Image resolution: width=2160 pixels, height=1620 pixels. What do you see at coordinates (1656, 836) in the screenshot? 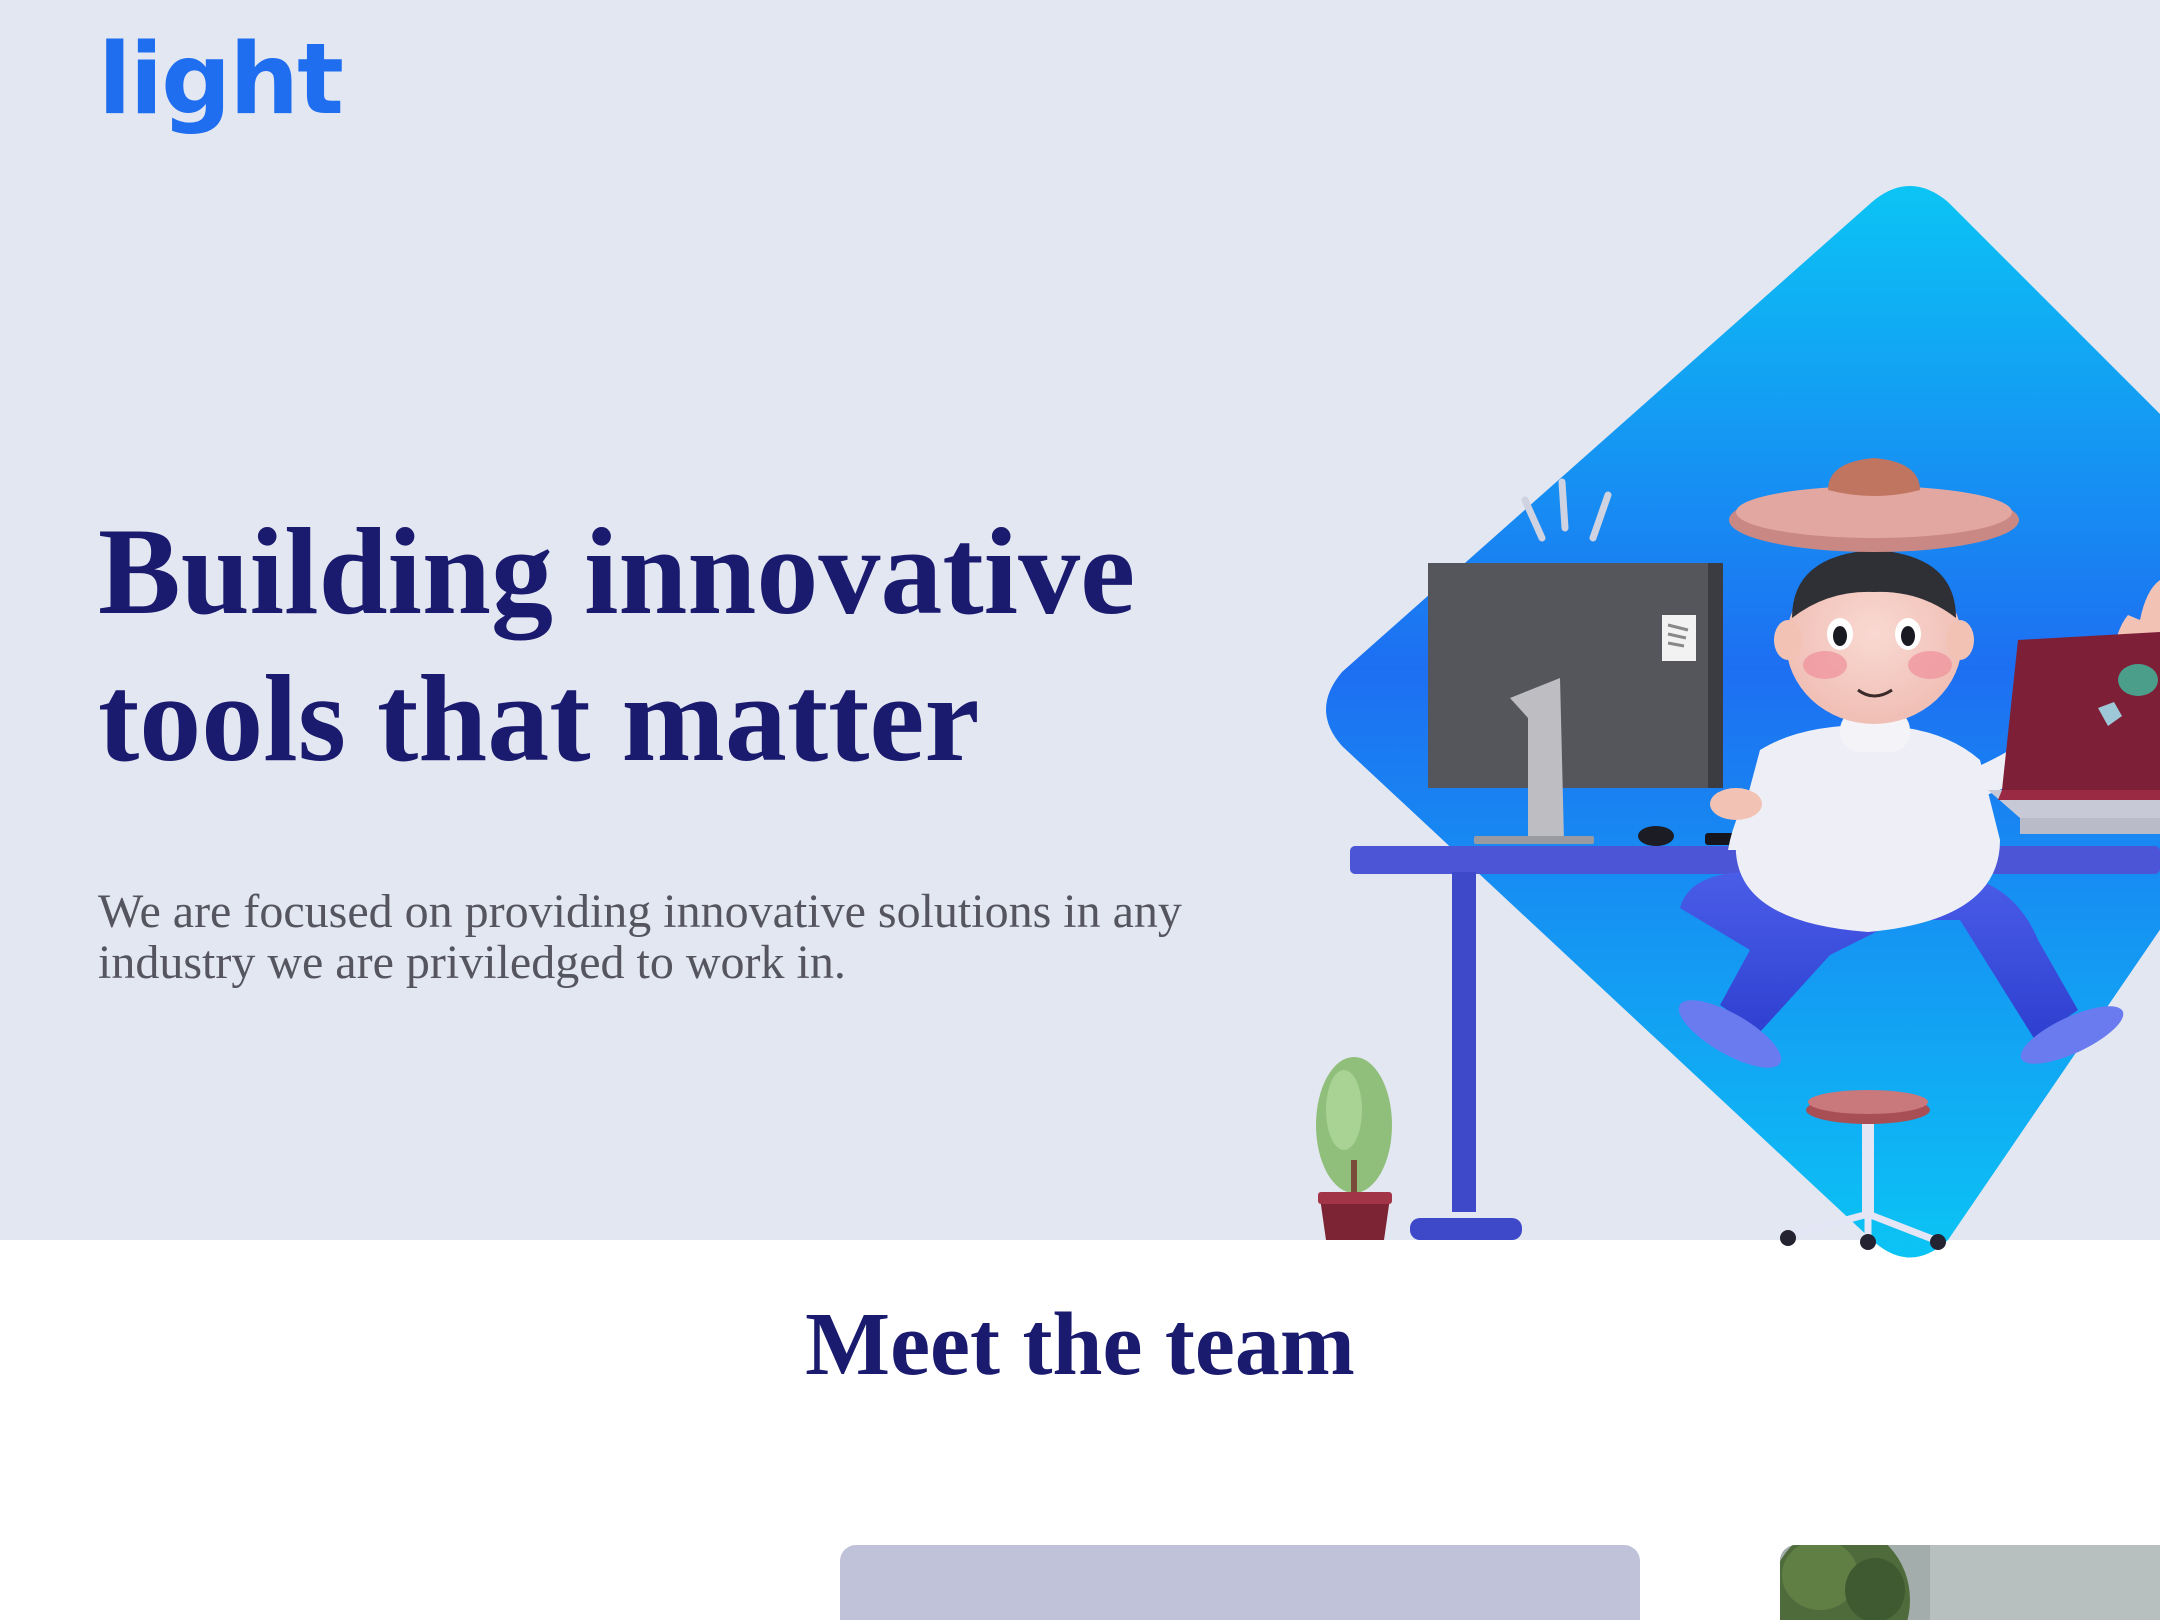
I see `mouse-icon` at bounding box center [1656, 836].